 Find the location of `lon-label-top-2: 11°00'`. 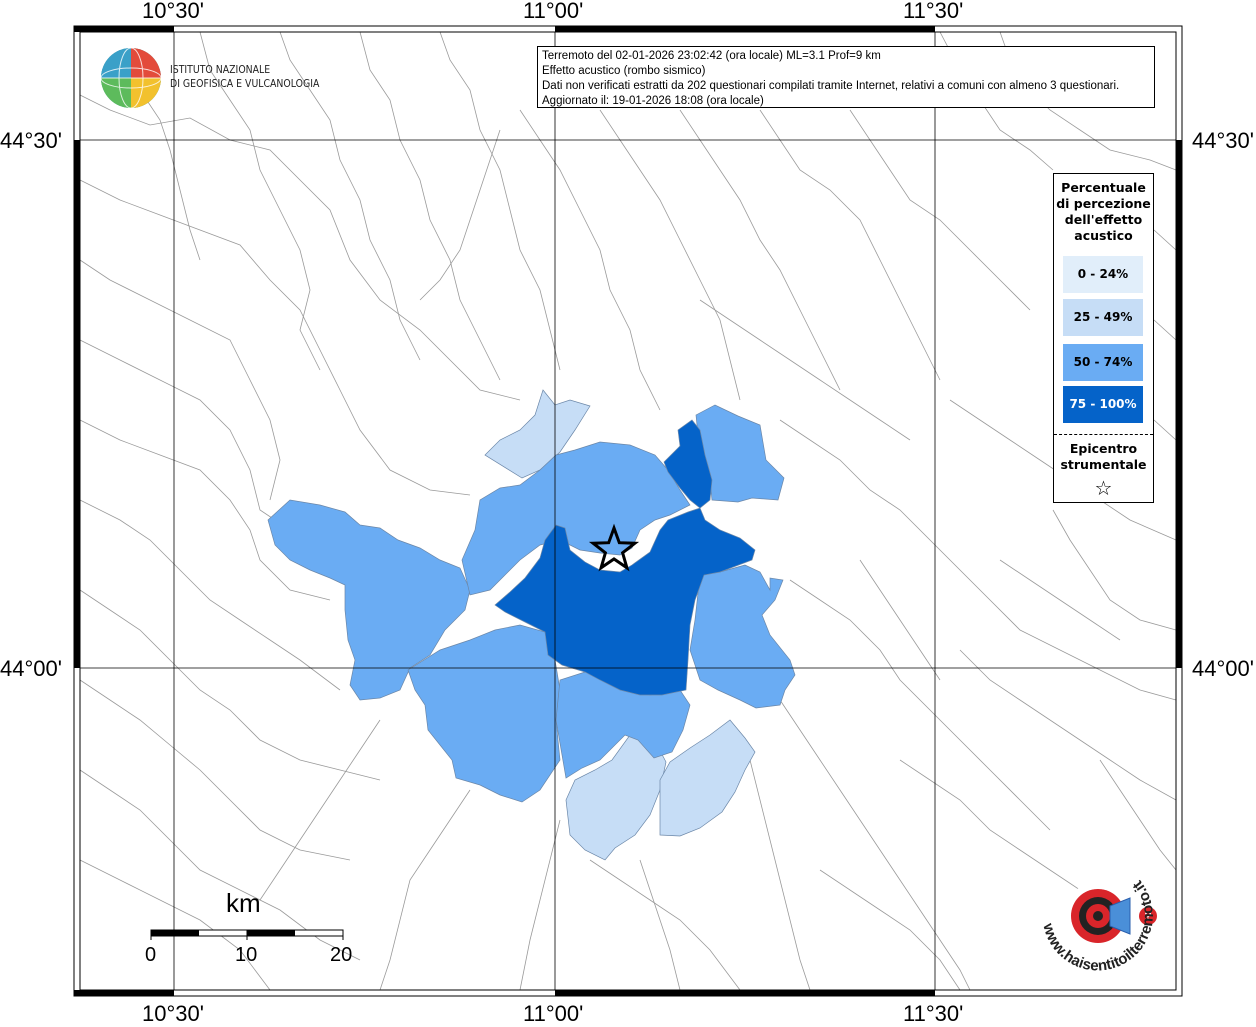

lon-label-top-2: 11°00' is located at coordinates (553, 11).